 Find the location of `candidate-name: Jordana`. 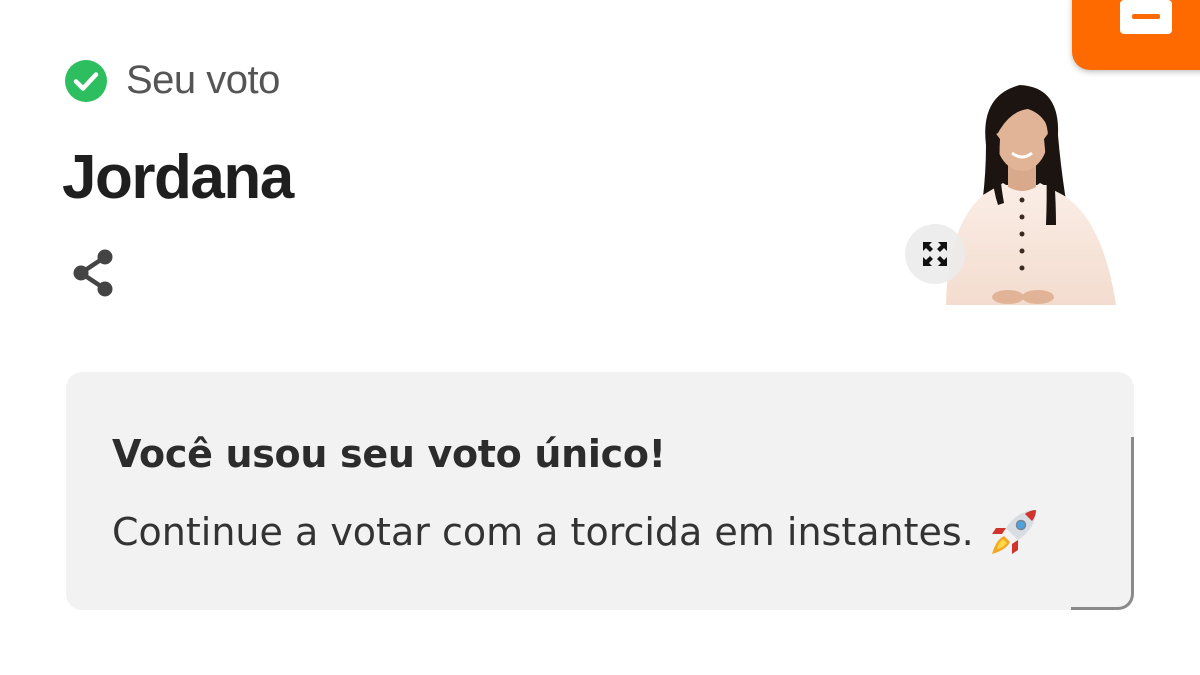

candidate-name: Jordana is located at coordinates (178, 177).